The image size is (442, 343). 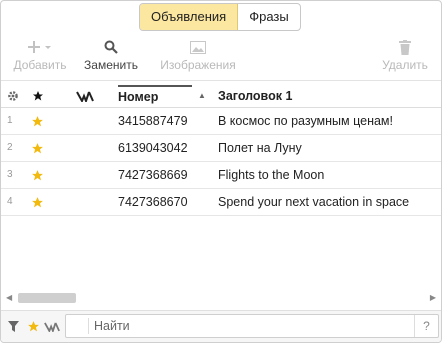 I want to click on row-number: 6139043042, so click(x=153, y=148).